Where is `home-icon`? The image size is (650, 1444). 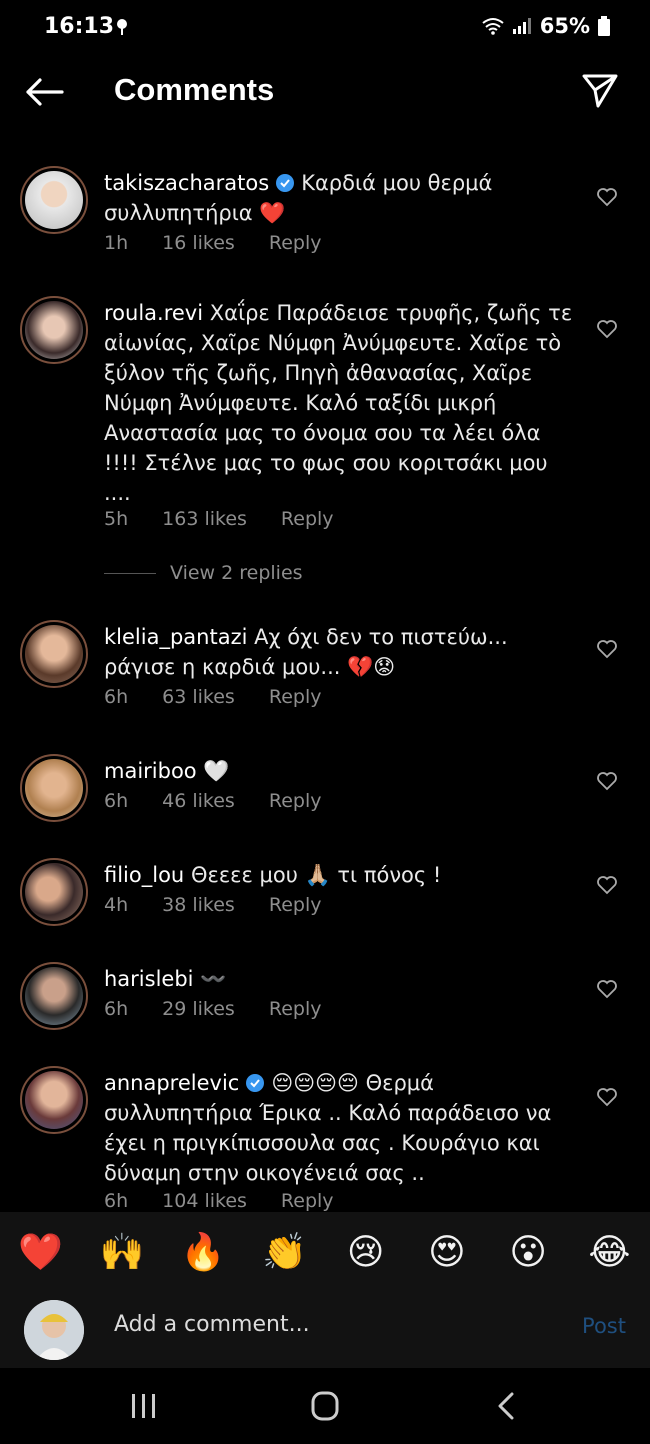
home-icon is located at coordinates (325, 1406).